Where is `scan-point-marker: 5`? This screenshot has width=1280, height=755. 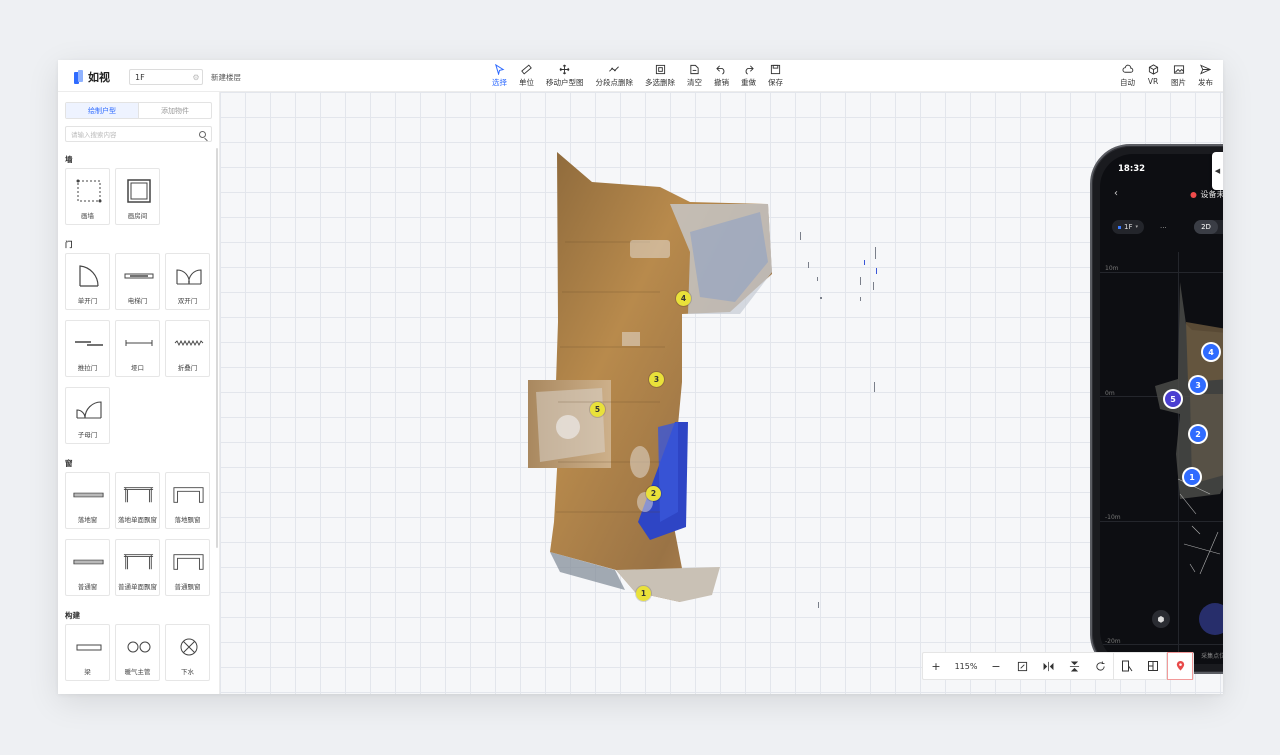 scan-point-marker: 5 is located at coordinates (597, 409).